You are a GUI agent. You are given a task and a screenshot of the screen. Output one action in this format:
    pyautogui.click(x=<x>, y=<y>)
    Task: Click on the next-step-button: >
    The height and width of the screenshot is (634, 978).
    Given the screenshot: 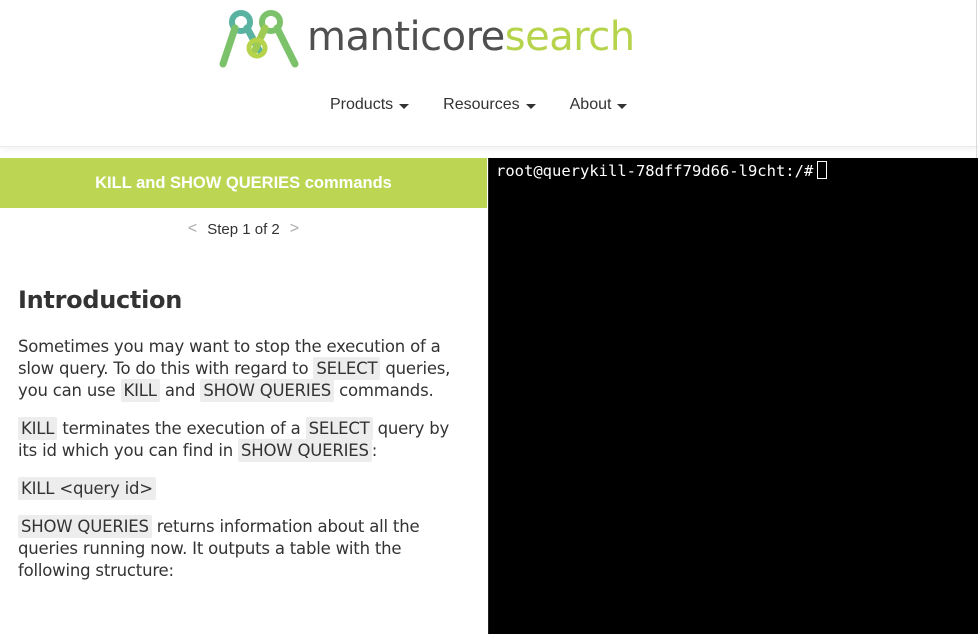 What is the action you would take?
    pyautogui.click(x=294, y=229)
    